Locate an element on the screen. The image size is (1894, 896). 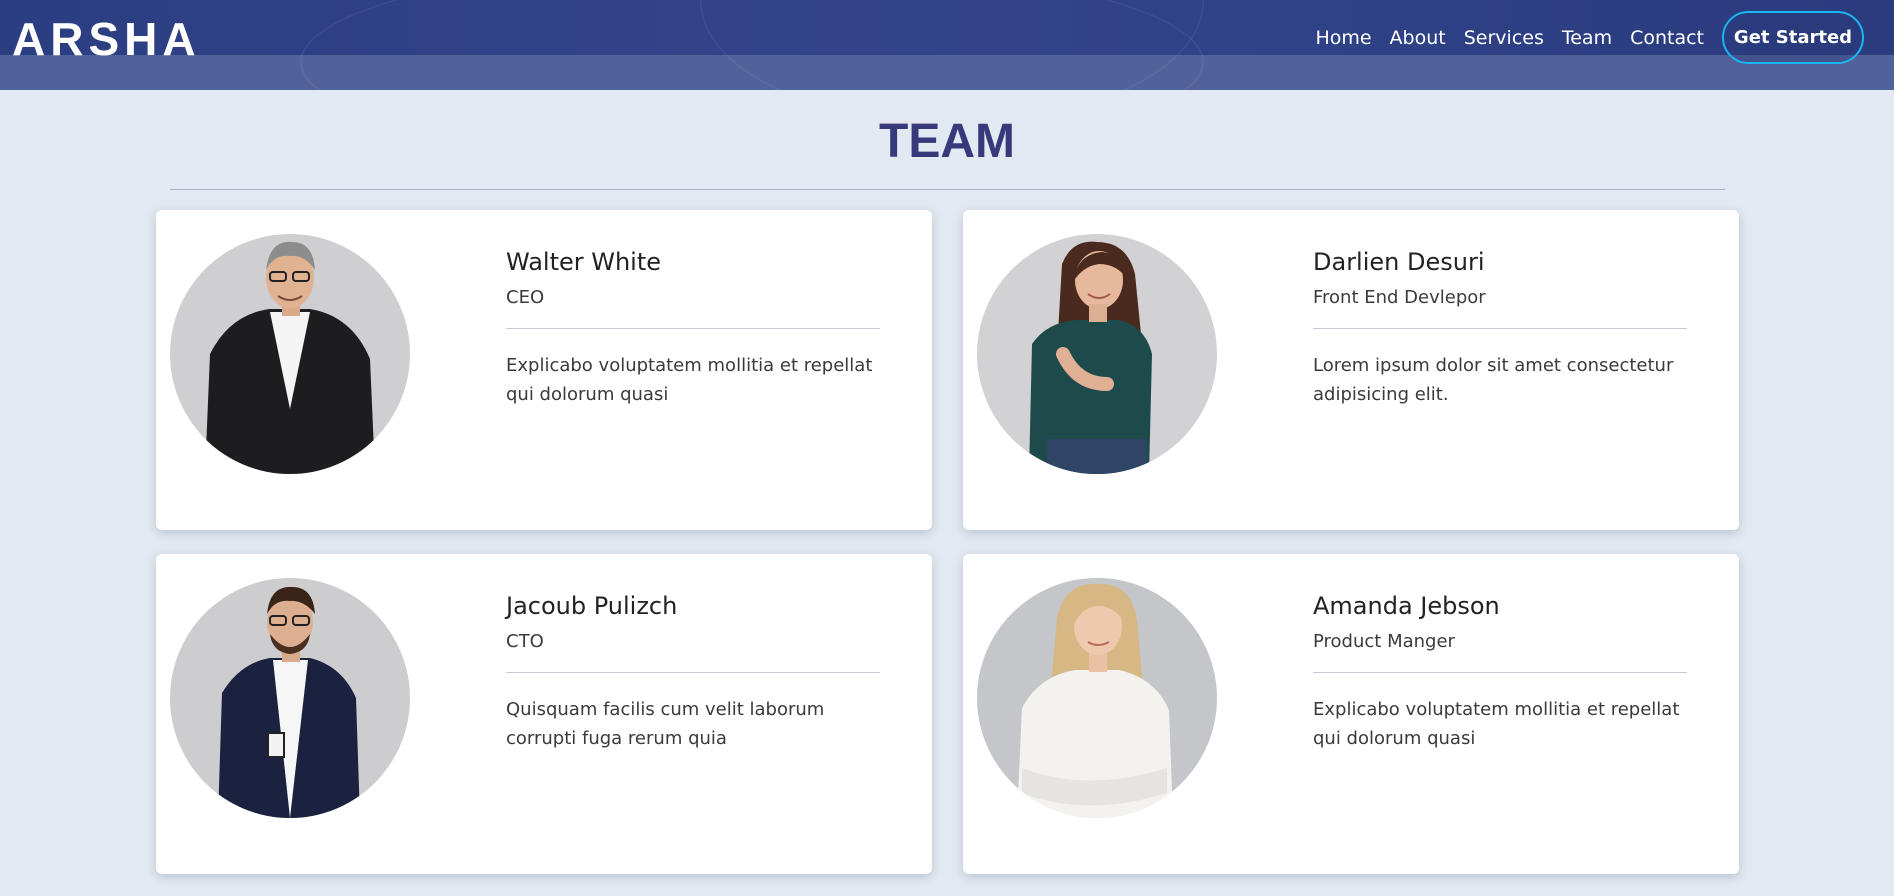
nav-team: Team is located at coordinates (1587, 38).